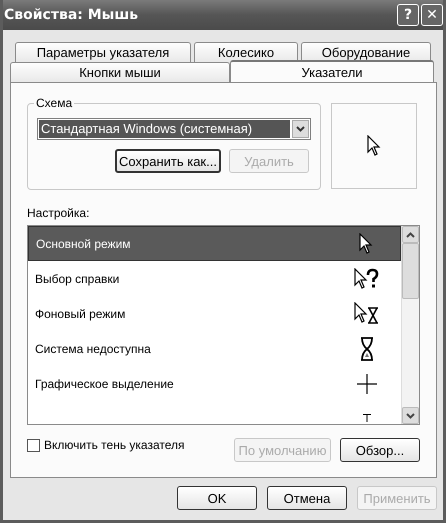 The height and width of the screenshot is (523, 446). What do you see at coordinates (367, 418) in the screenshot?
I see `text-cursor-icon` at bounding box center [367, 418].